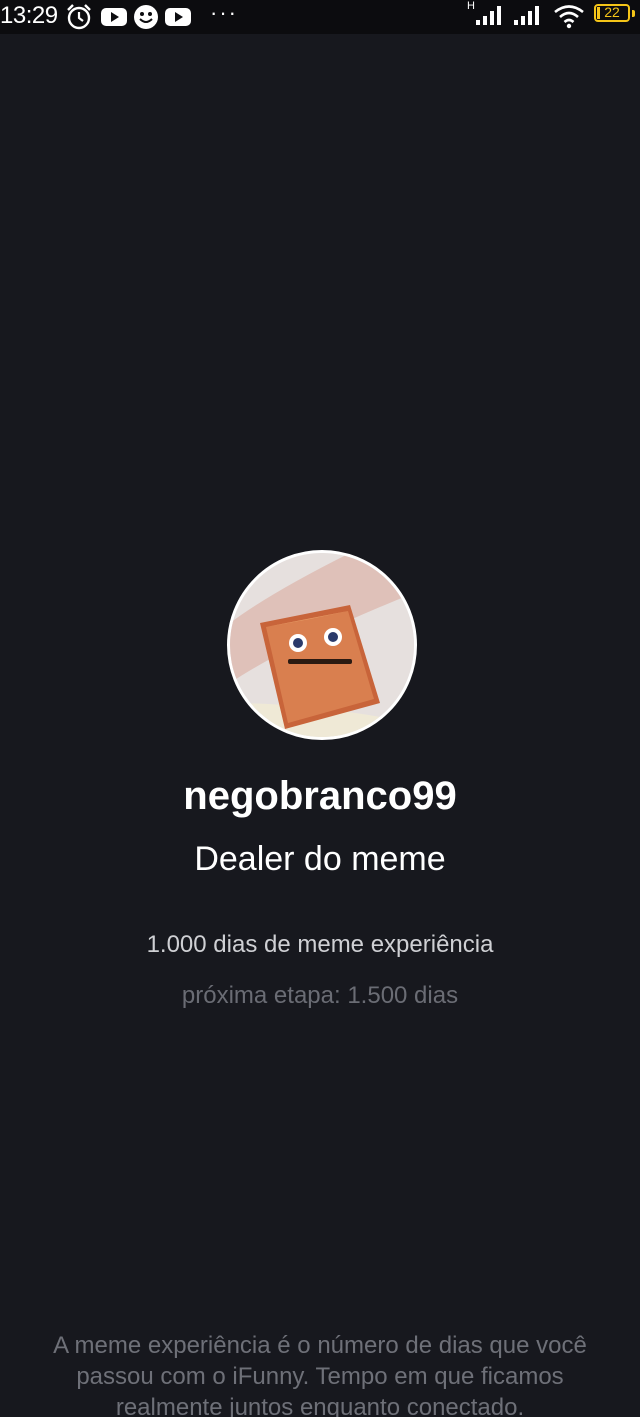 The height and width of the screenshot is (1417, 640). What do you see at coordinates (320, 944) in the screenshot?
I see `experience-days: 1.000 dias de meme experiência` at bounding box center [320, 944].